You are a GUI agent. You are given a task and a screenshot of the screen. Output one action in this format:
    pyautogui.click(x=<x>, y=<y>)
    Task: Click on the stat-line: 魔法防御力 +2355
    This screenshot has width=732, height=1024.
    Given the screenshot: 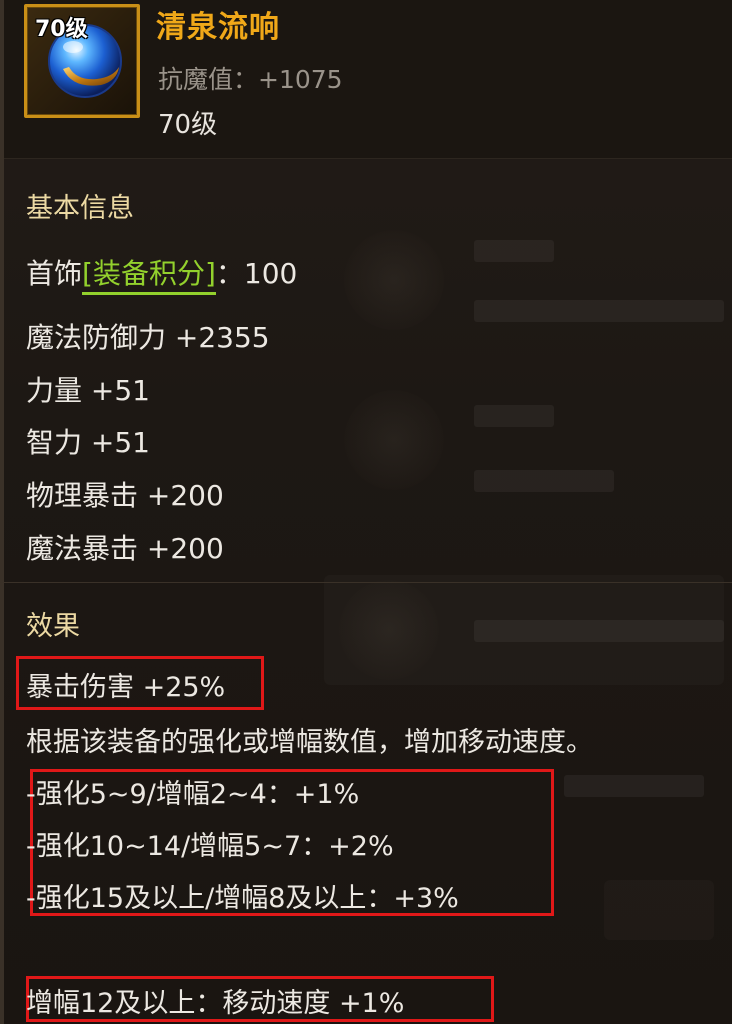 What is the action you would take?
    pyautogui.click(x=148, y=337)
    